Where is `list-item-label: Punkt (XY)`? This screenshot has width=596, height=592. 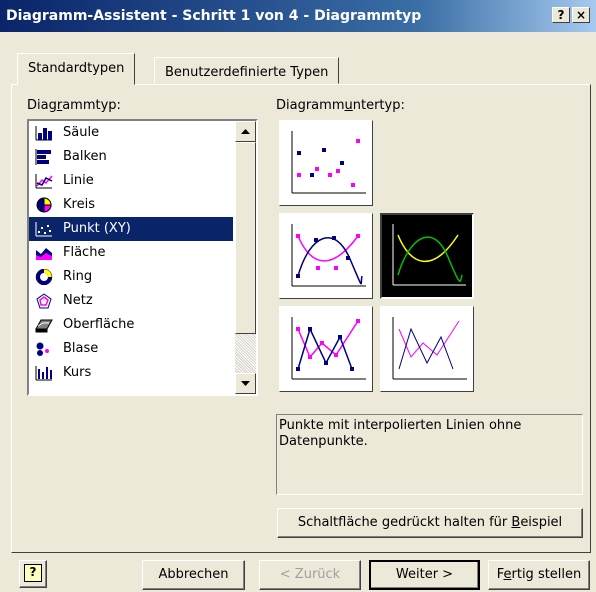
list-item-label: Punkt (XY) is located at coordinates (97, 228).